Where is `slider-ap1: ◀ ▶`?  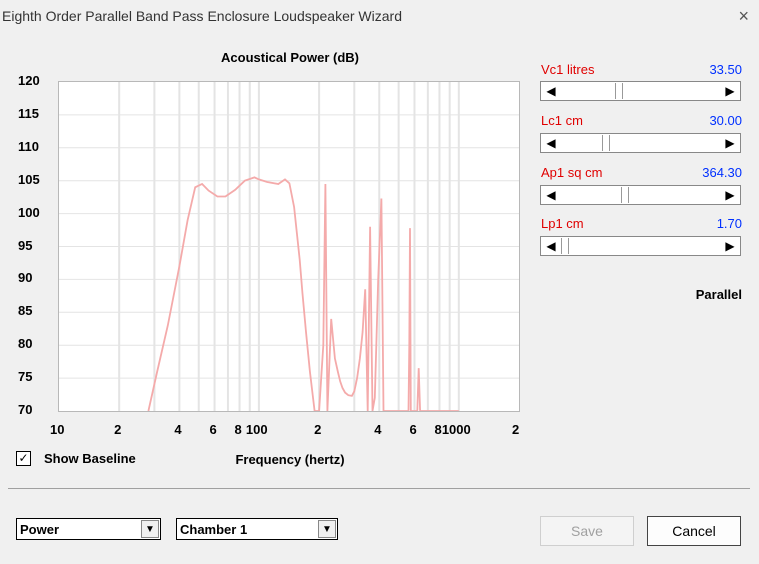 slider-ap1: ◀ ▶ is located at coordinates (640, 195).